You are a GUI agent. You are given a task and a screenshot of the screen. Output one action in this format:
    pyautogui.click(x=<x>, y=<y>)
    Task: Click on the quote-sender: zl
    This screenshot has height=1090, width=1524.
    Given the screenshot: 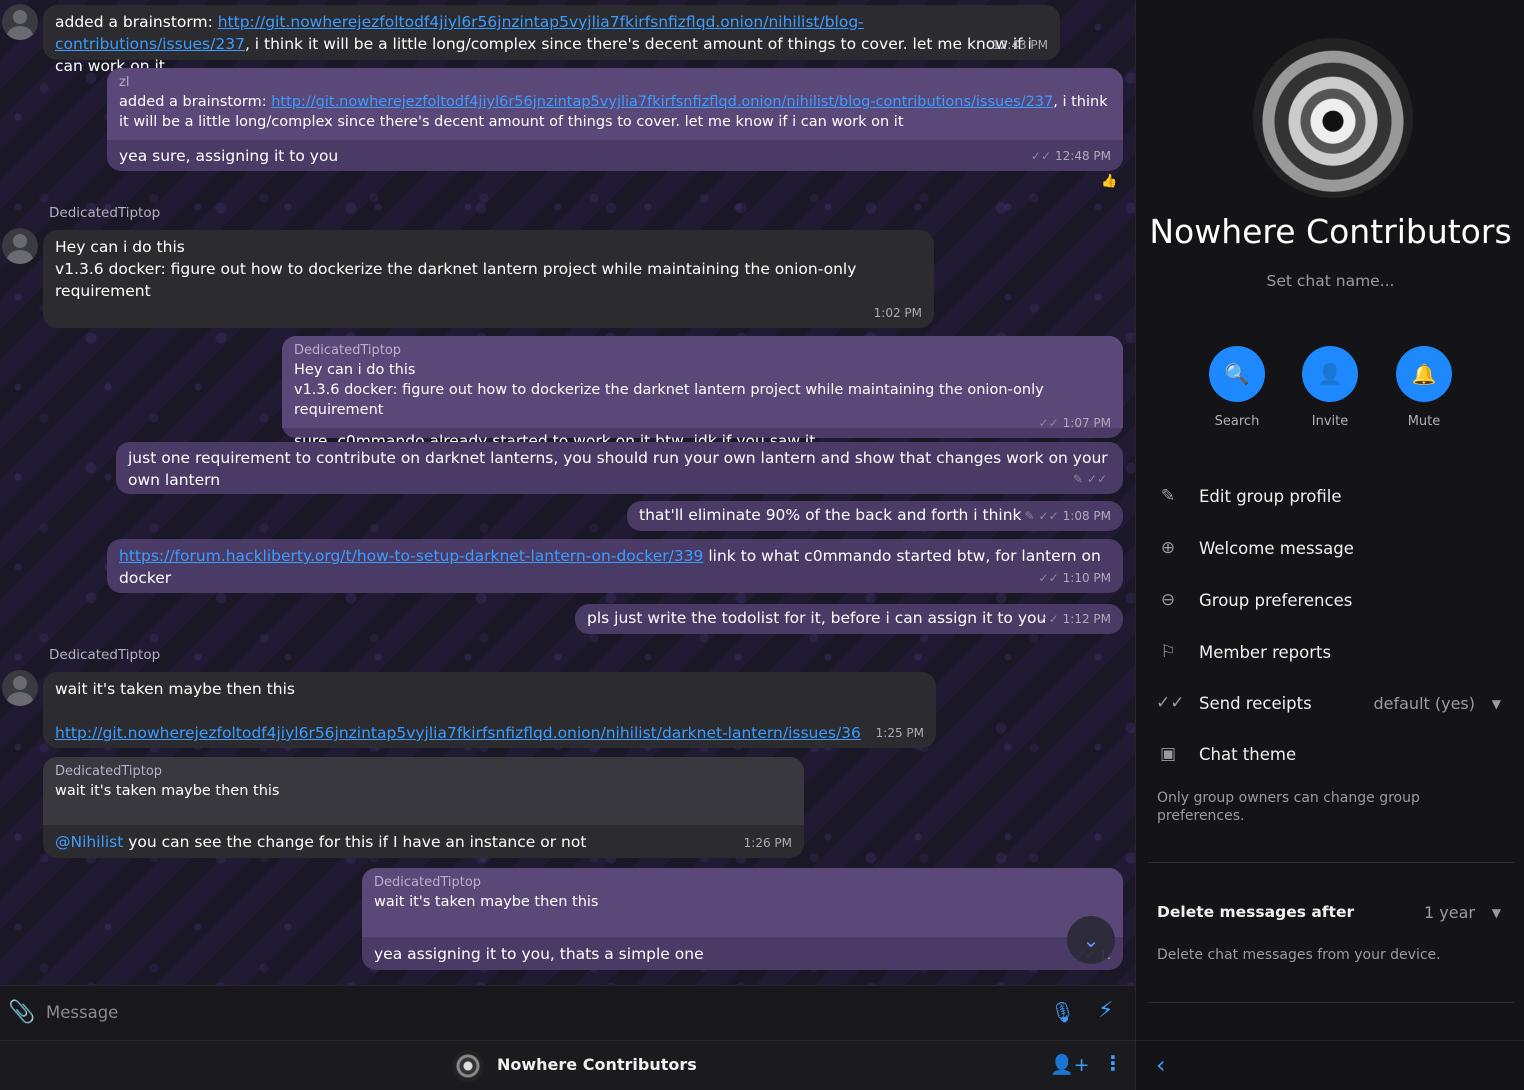 What is the action you would take?
    pyautogui.click(x=124, y=82)
    